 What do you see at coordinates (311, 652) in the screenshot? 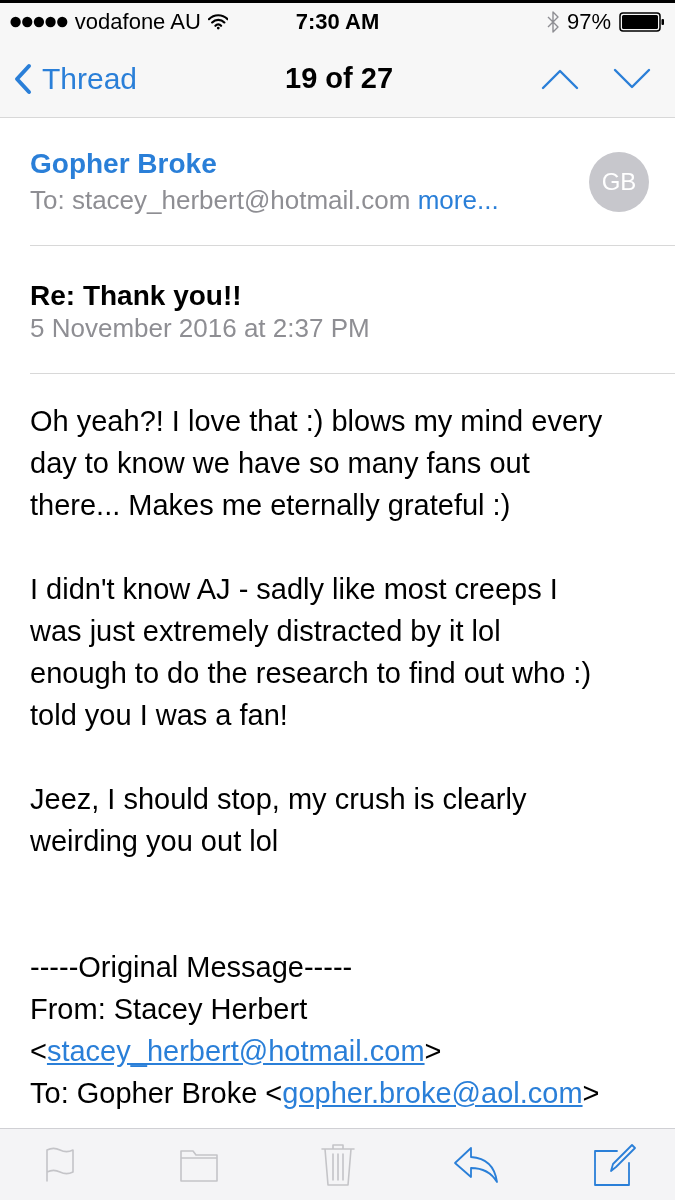
I see `message-paragraph: I didn't know AJ - sadly like most creeps I was just extremely distracted by it lol enough to do the research to find out who :) told you I was a fan!` at bounding box center [311, 652].